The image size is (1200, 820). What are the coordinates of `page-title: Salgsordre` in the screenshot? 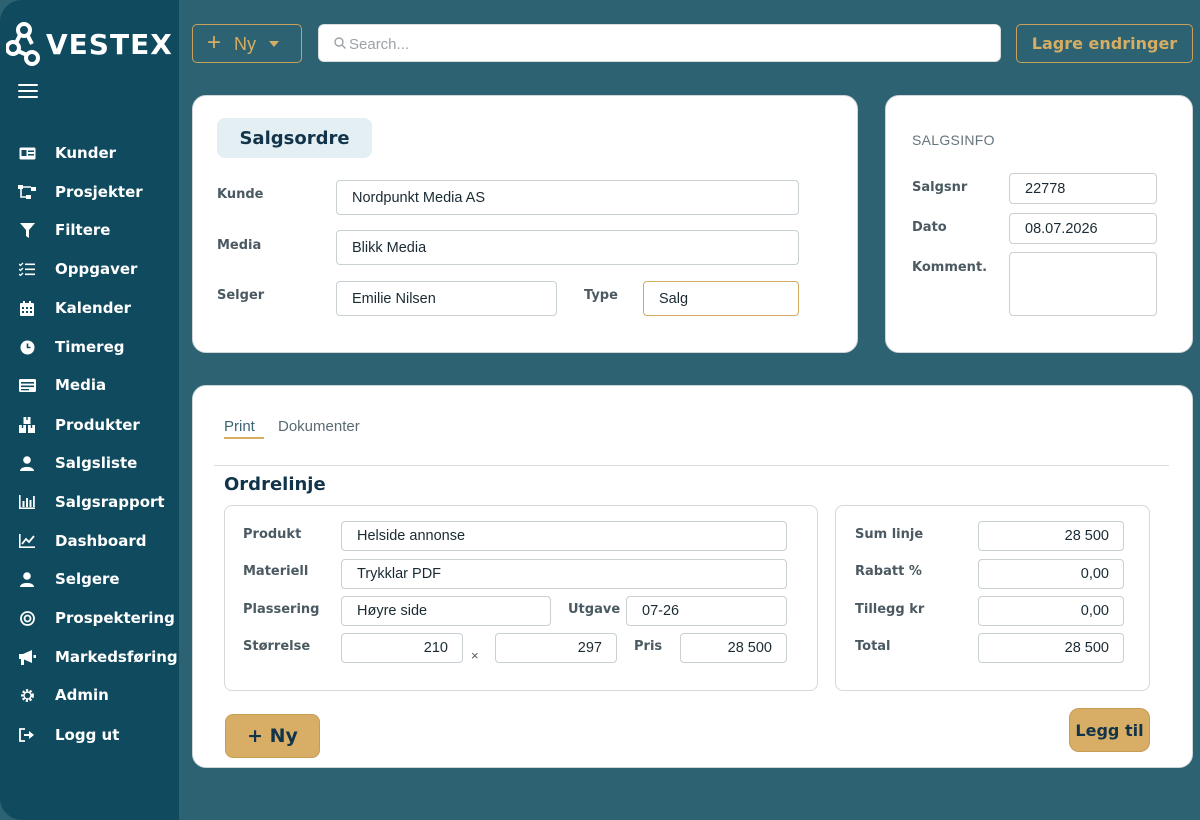 It's located at (294, 138).